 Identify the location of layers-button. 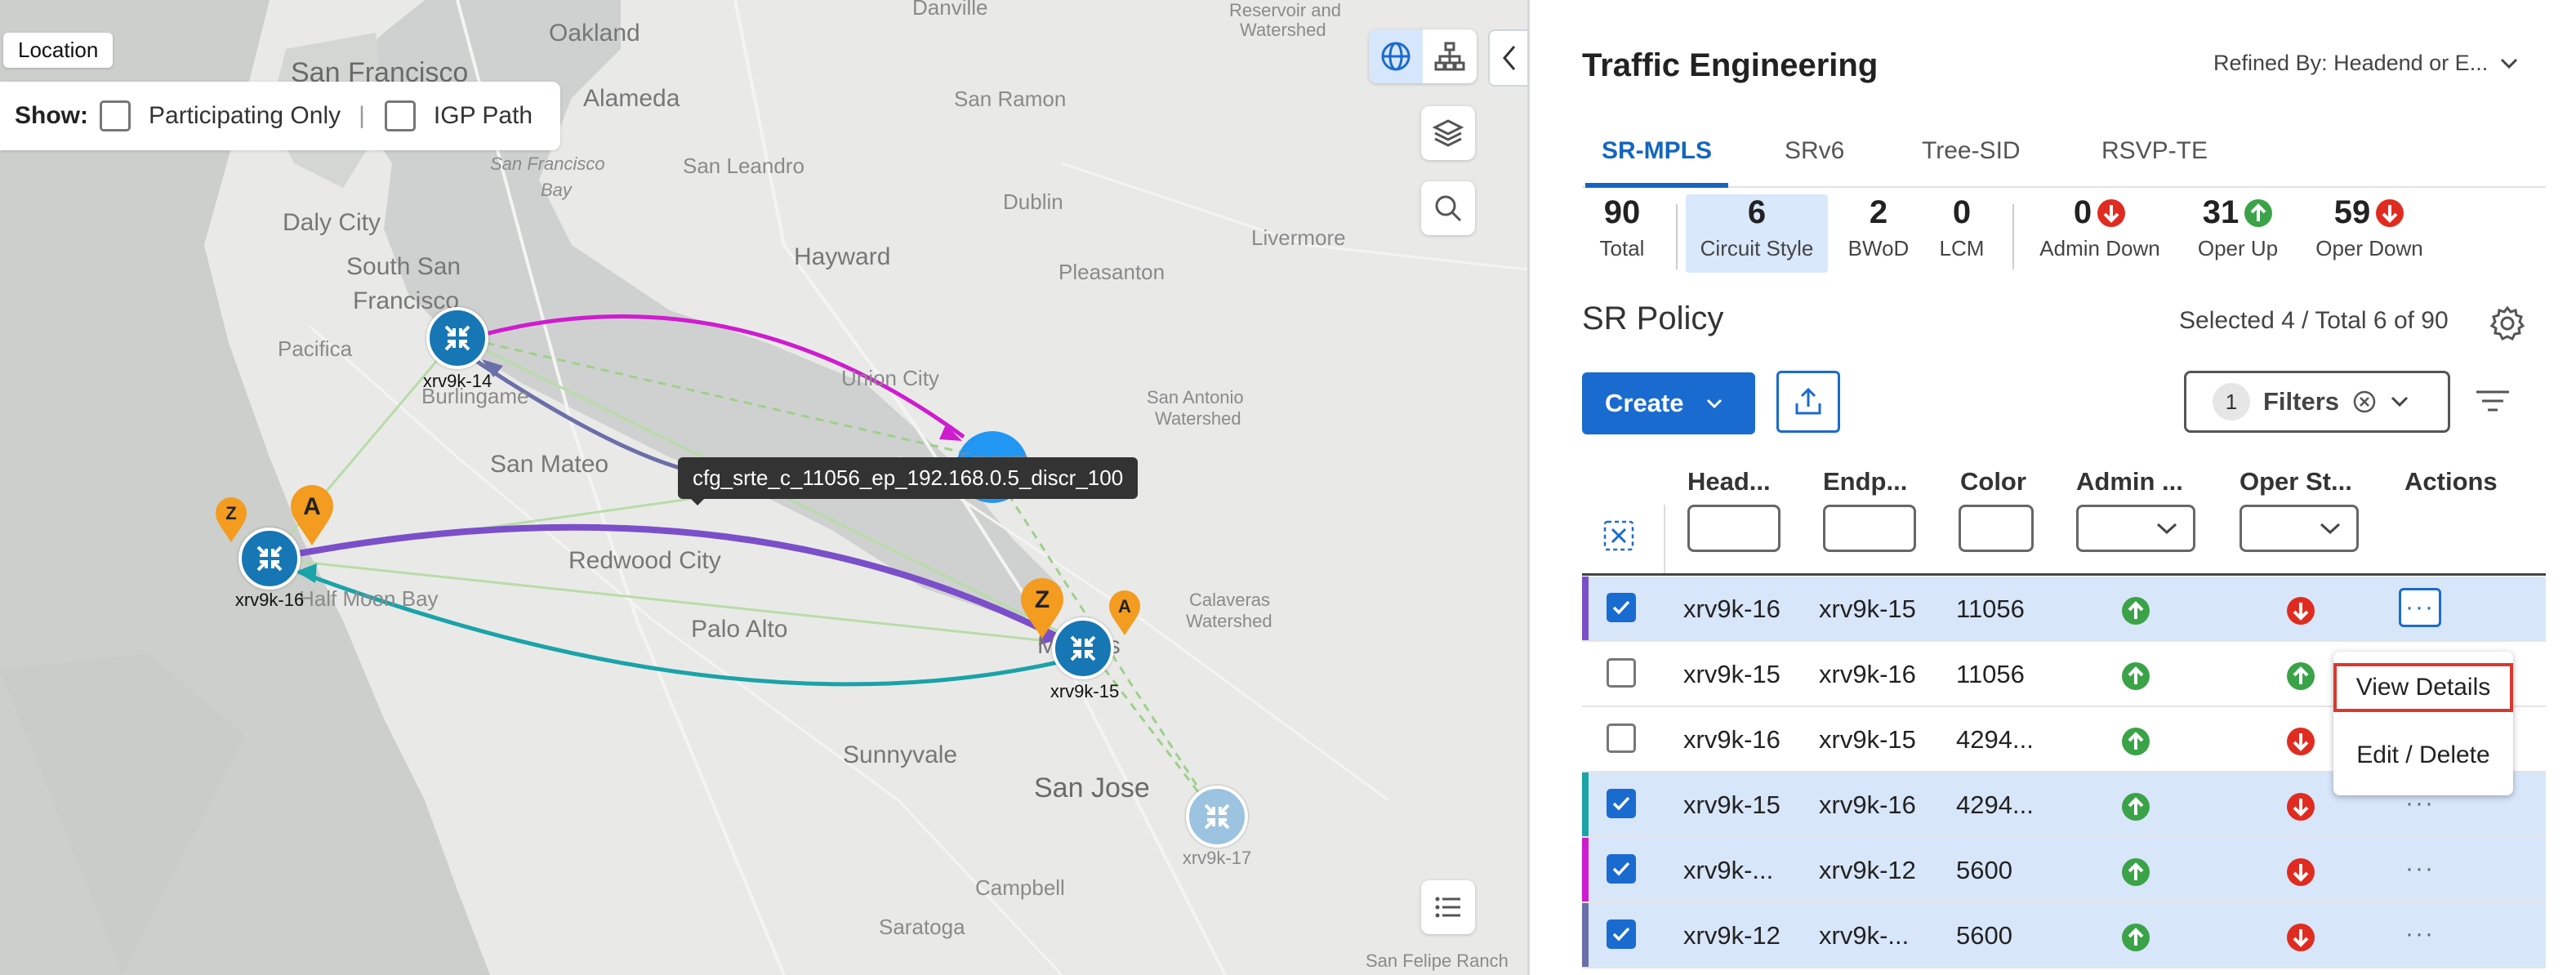
(1448, 133).